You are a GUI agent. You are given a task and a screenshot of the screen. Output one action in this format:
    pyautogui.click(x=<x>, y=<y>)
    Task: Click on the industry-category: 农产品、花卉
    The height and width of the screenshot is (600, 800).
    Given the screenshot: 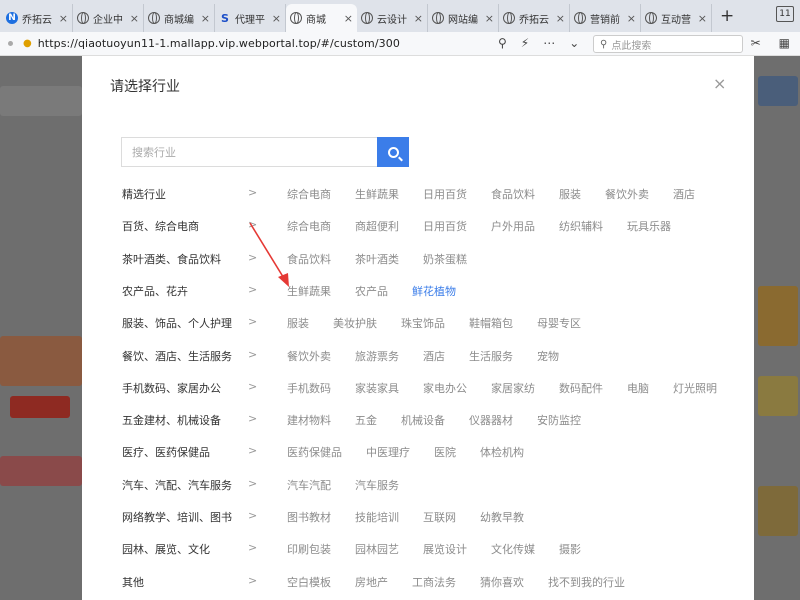 What is the action you would take?
    pyautogui.click(x=155, y=291)
    